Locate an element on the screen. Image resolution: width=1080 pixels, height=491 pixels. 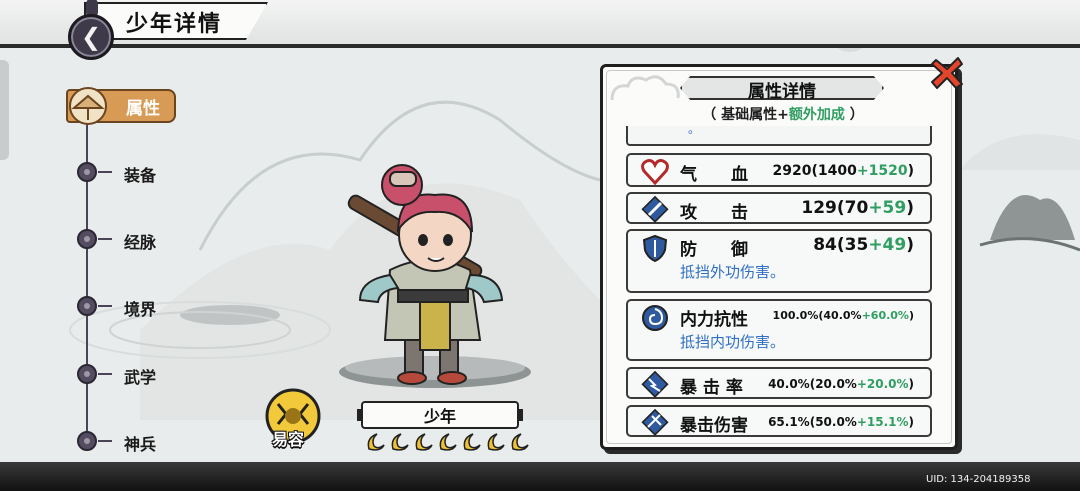
back-button: ❮ is located at coordinates (91, 37).